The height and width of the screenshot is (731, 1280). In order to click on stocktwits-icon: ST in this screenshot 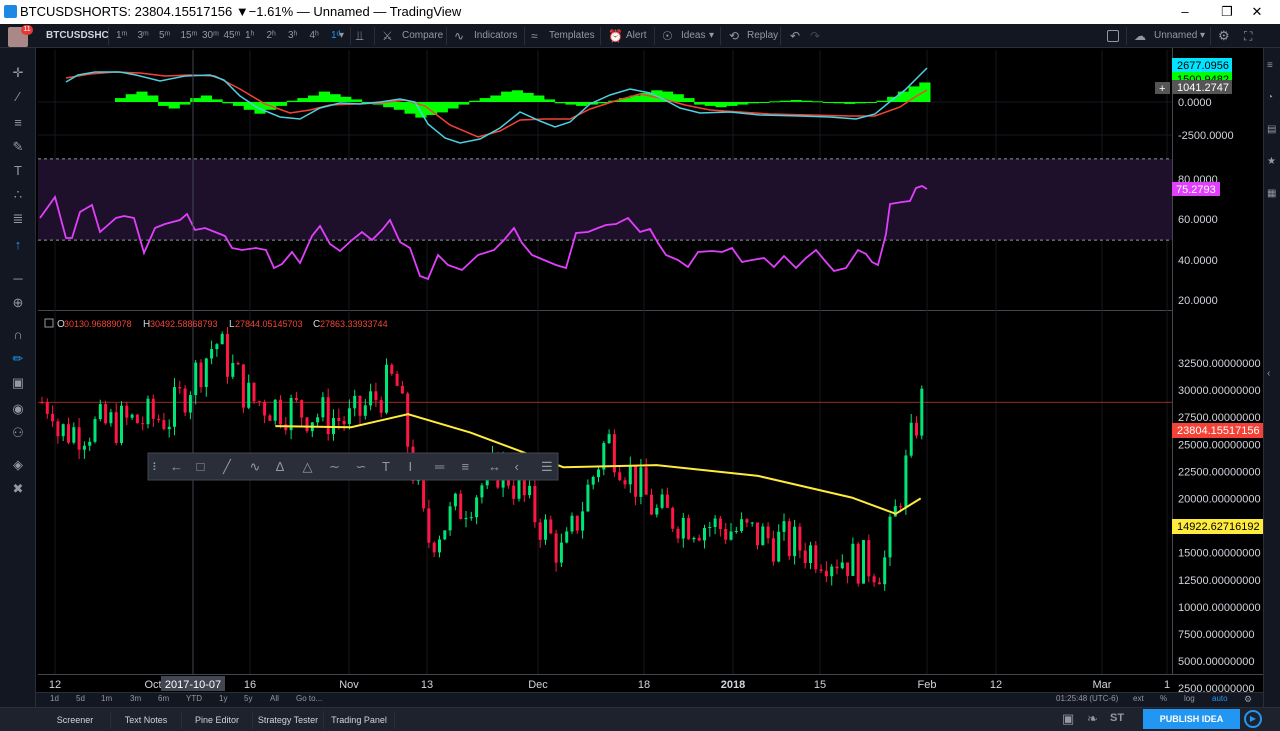, I will do `click(1117, 718)`.